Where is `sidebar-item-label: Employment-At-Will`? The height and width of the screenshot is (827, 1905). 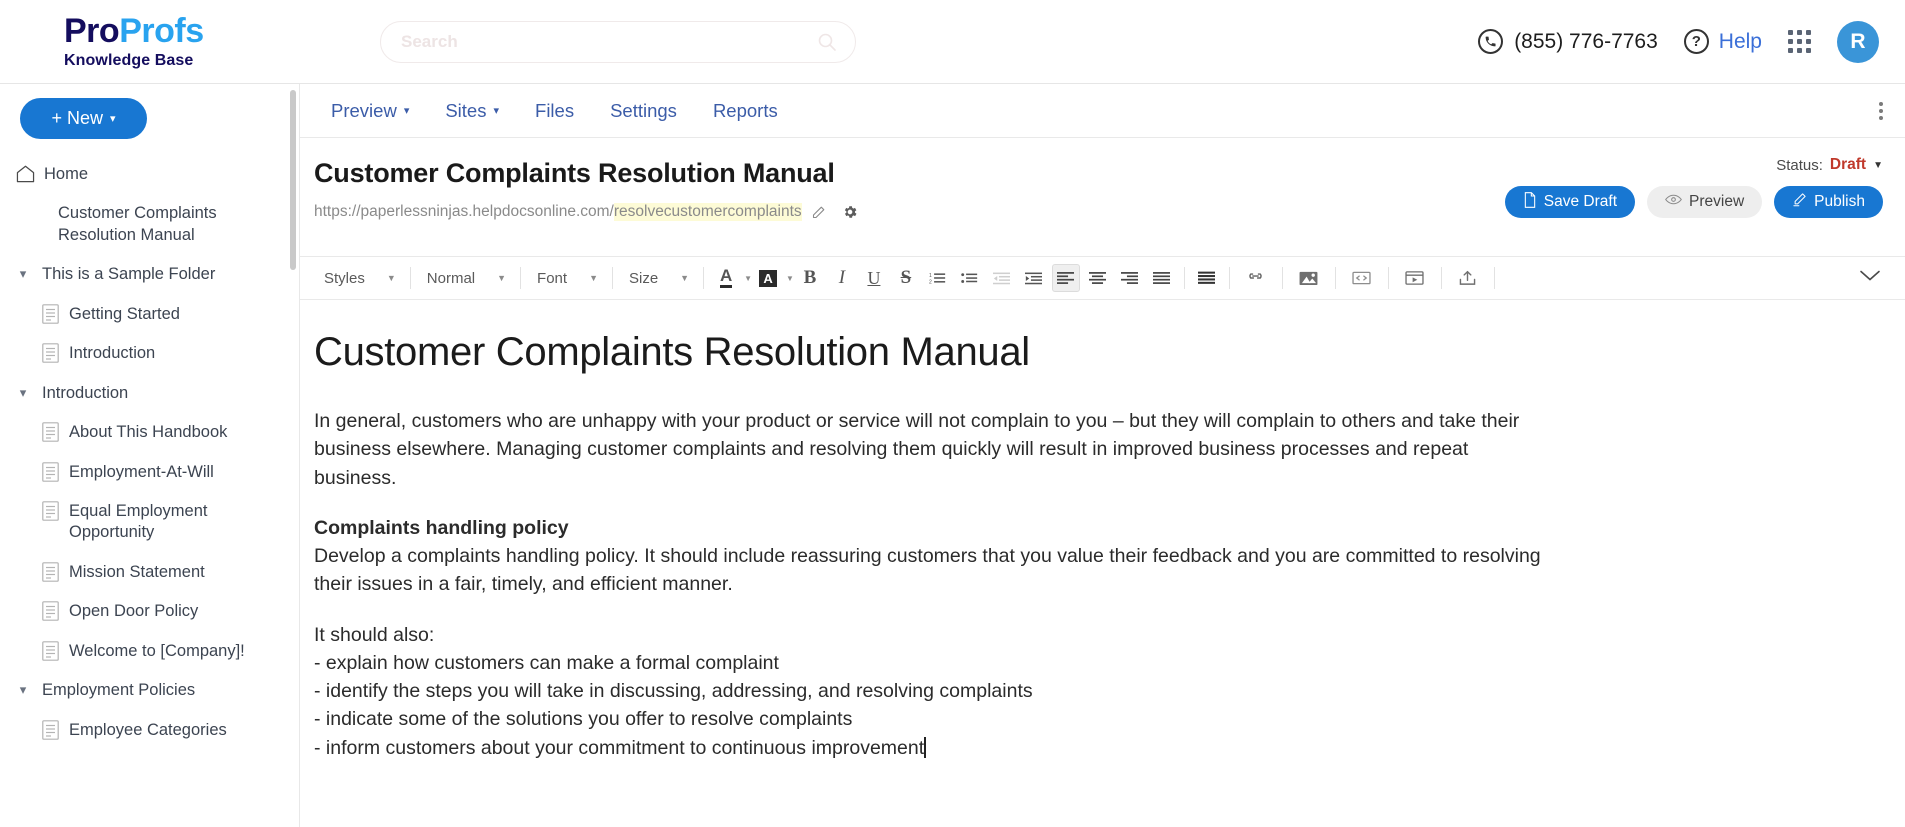 sidebar-item-label: Employment-At-Will is located at coordinates (141, 471).